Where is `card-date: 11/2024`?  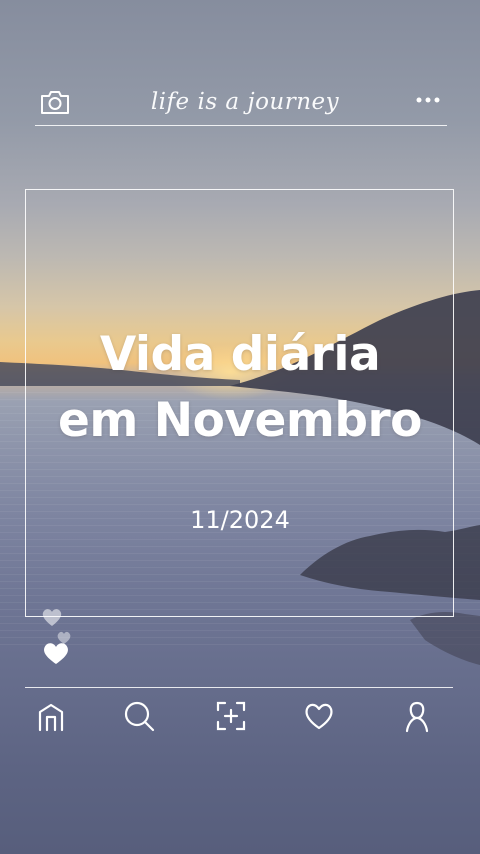 card-date: 11/2024 is located at coordinates (240, 520).